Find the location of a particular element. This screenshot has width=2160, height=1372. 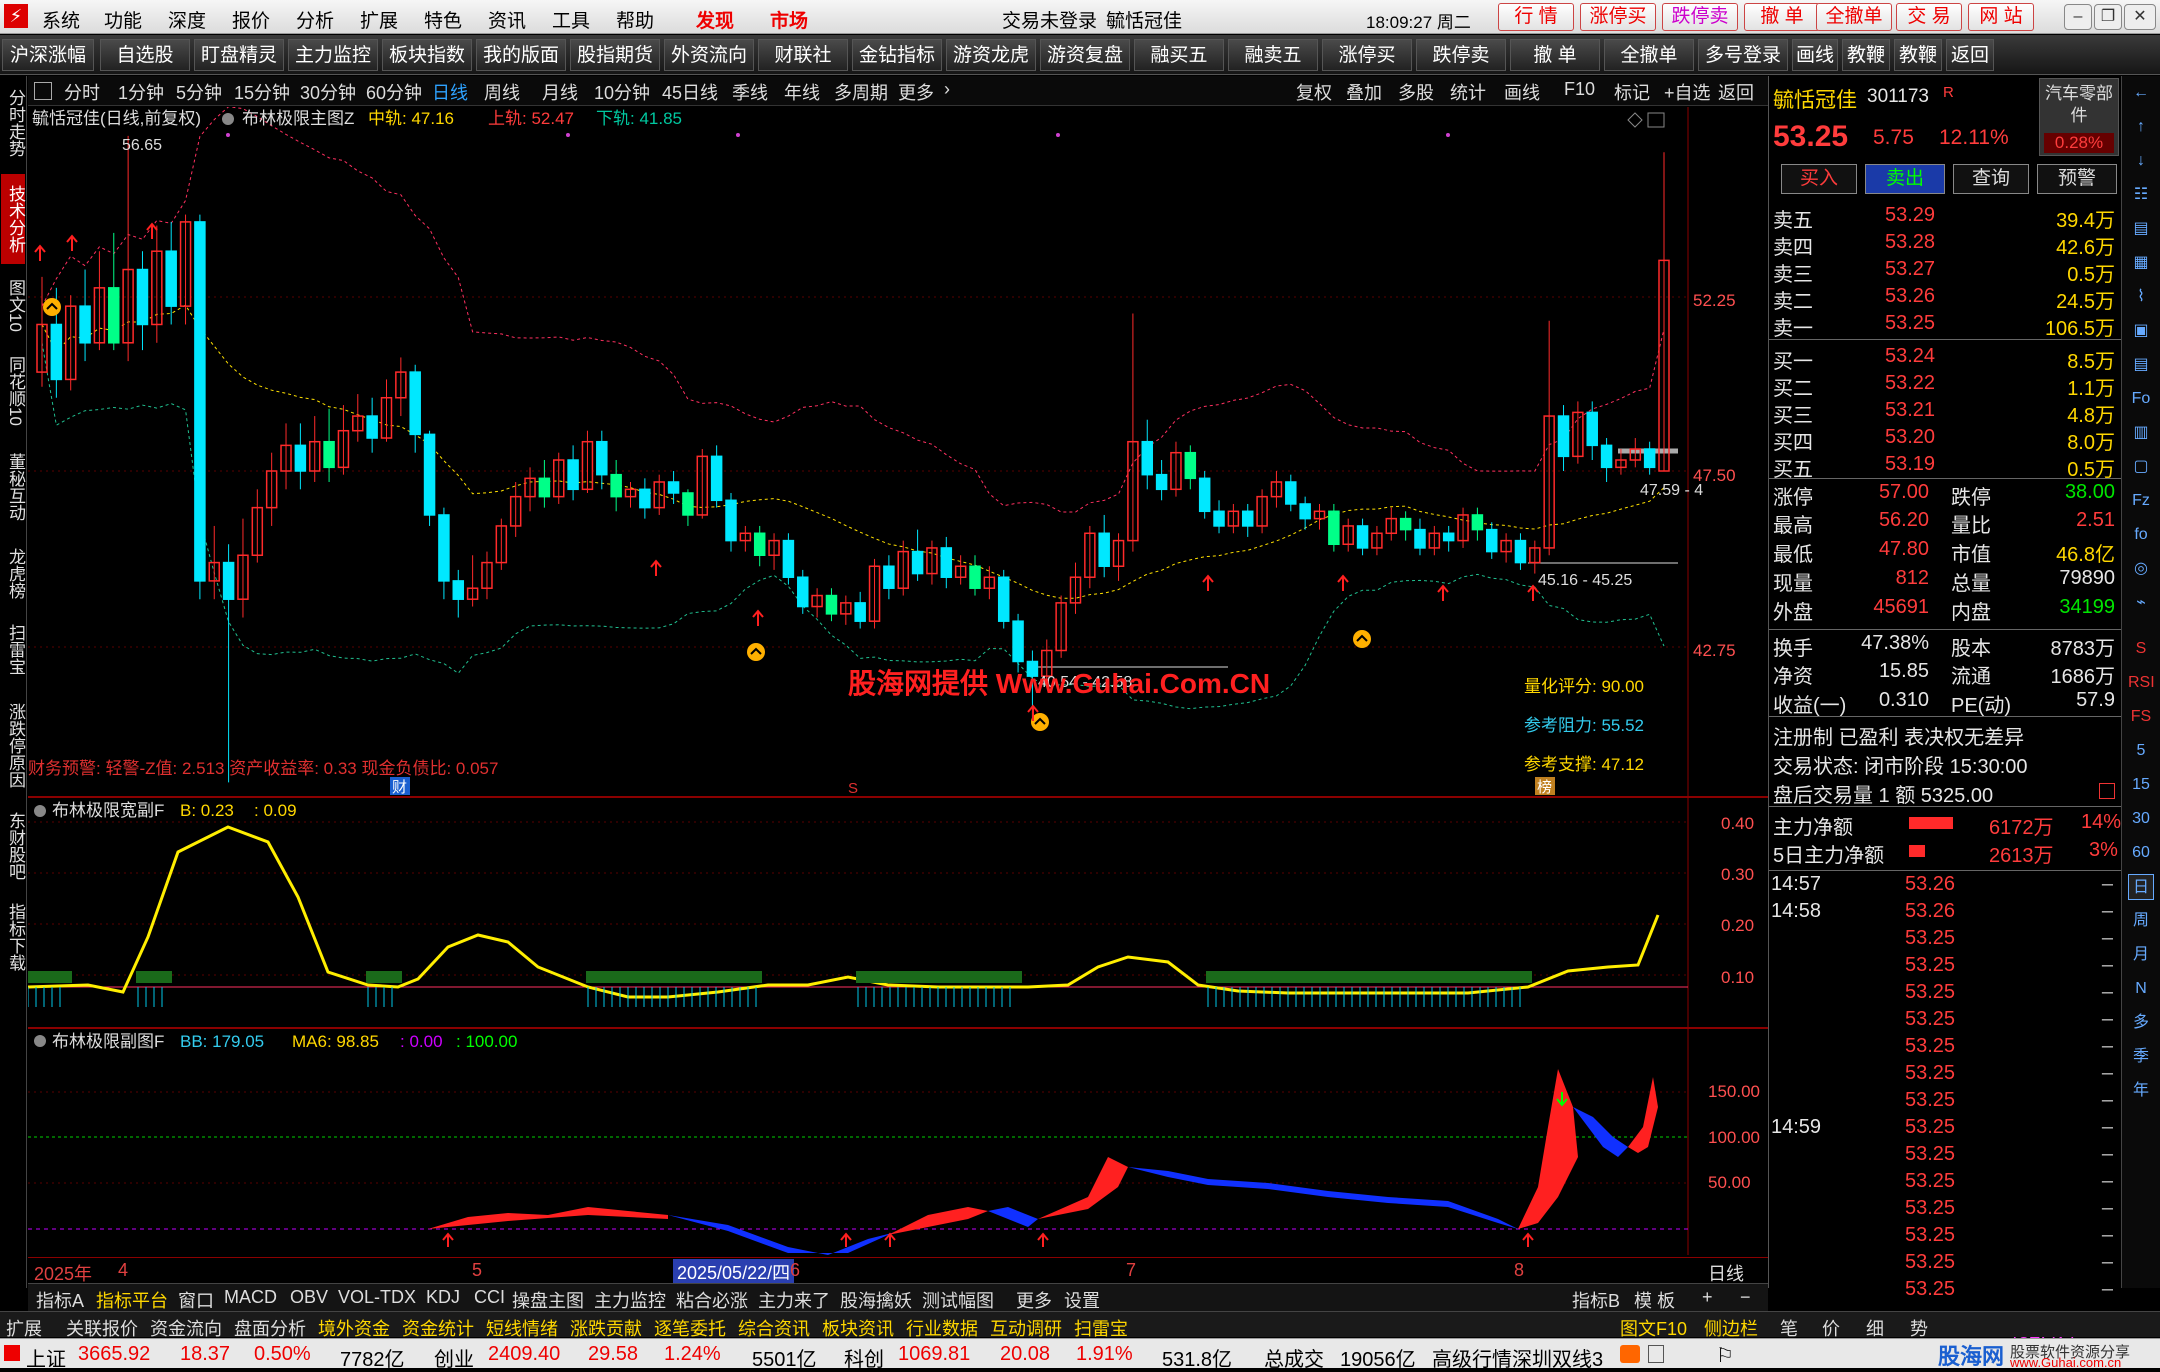

nav-icon-11: ▢ is located at coordinates (2141, 467).